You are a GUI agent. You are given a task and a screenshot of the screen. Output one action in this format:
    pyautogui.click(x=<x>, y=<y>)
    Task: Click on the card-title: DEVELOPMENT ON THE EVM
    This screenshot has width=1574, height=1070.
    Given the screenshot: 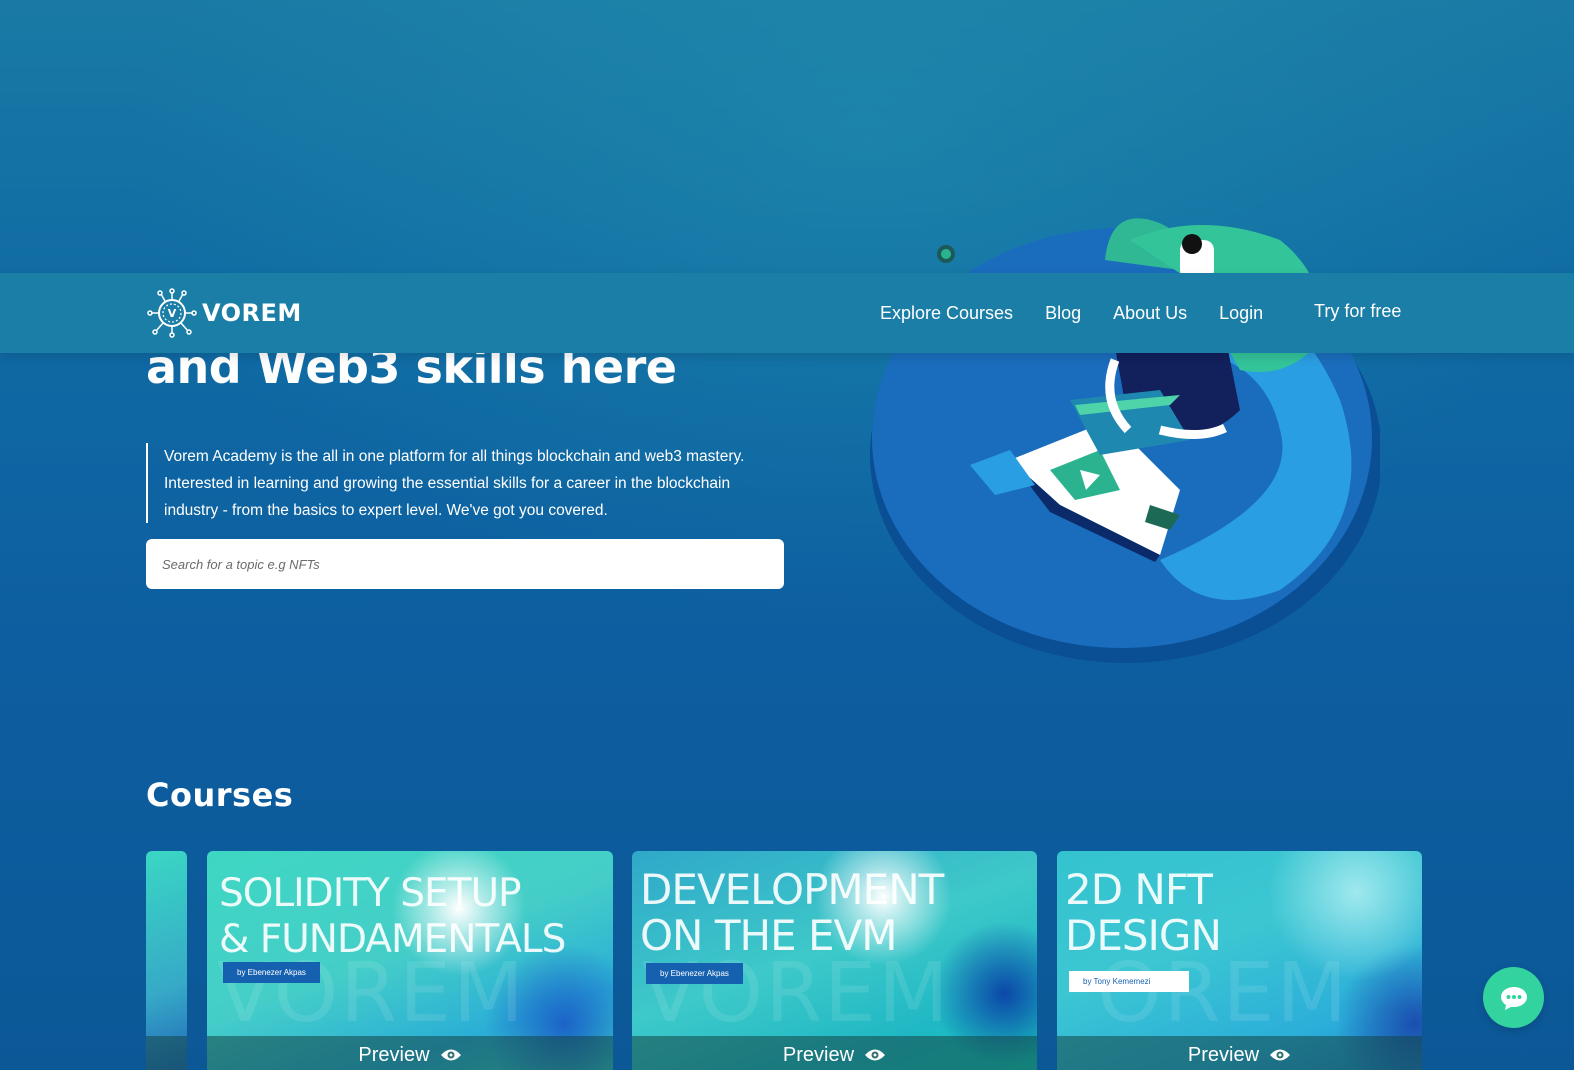 What is the action you would take?
    pyautogui.click(x=792, y=912)
    